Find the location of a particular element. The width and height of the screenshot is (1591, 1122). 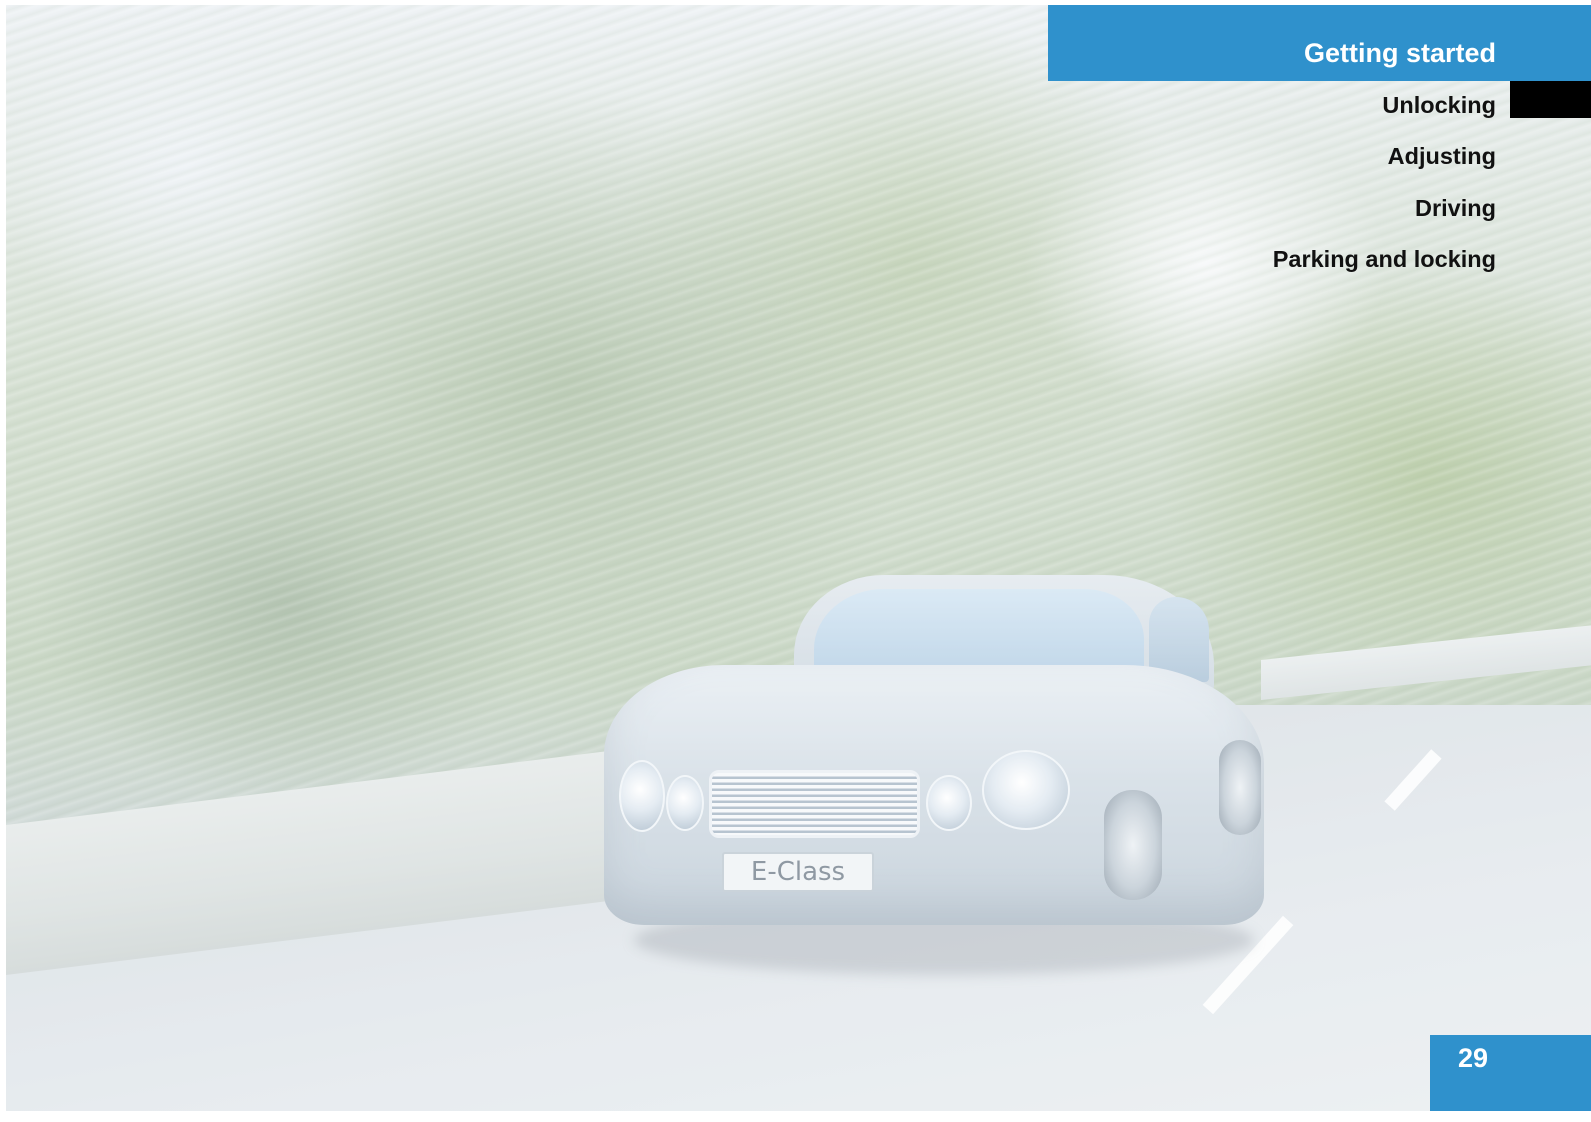

nav-item-driving: Driving is located at coordinates (1455, 208).